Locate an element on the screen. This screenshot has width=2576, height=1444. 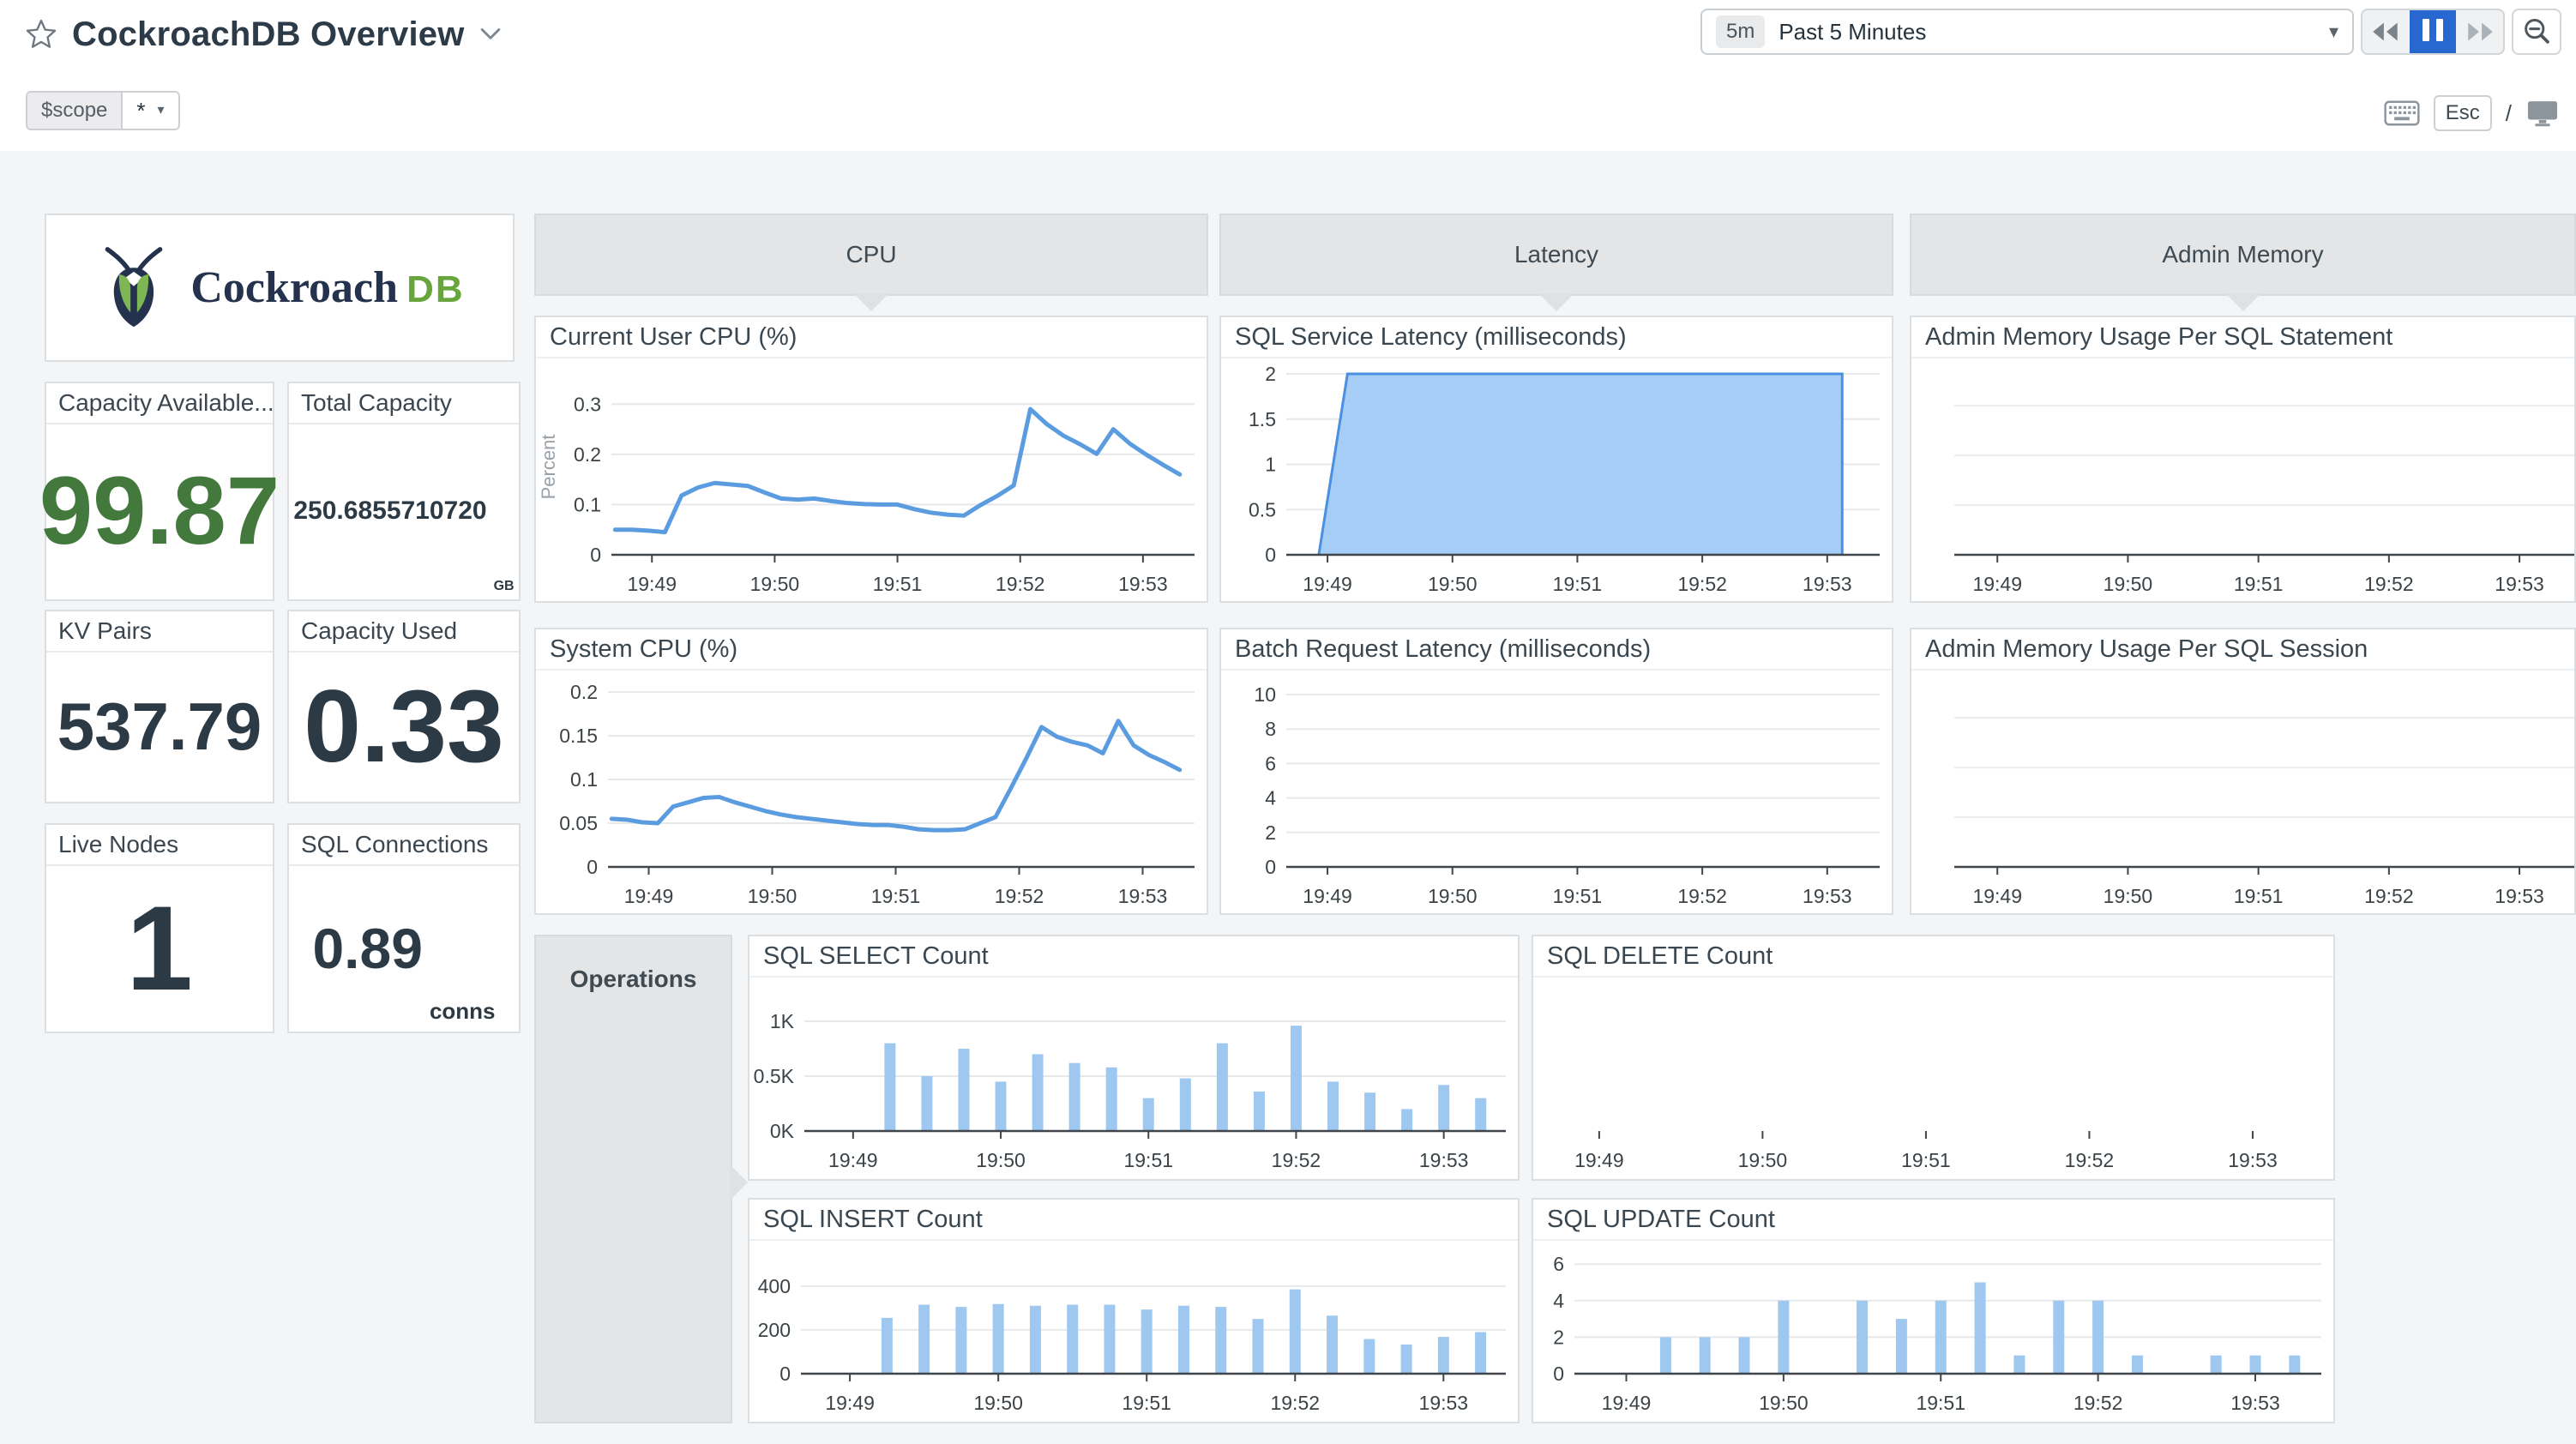
group-label: Latency is located at coordinates (1556, 254).